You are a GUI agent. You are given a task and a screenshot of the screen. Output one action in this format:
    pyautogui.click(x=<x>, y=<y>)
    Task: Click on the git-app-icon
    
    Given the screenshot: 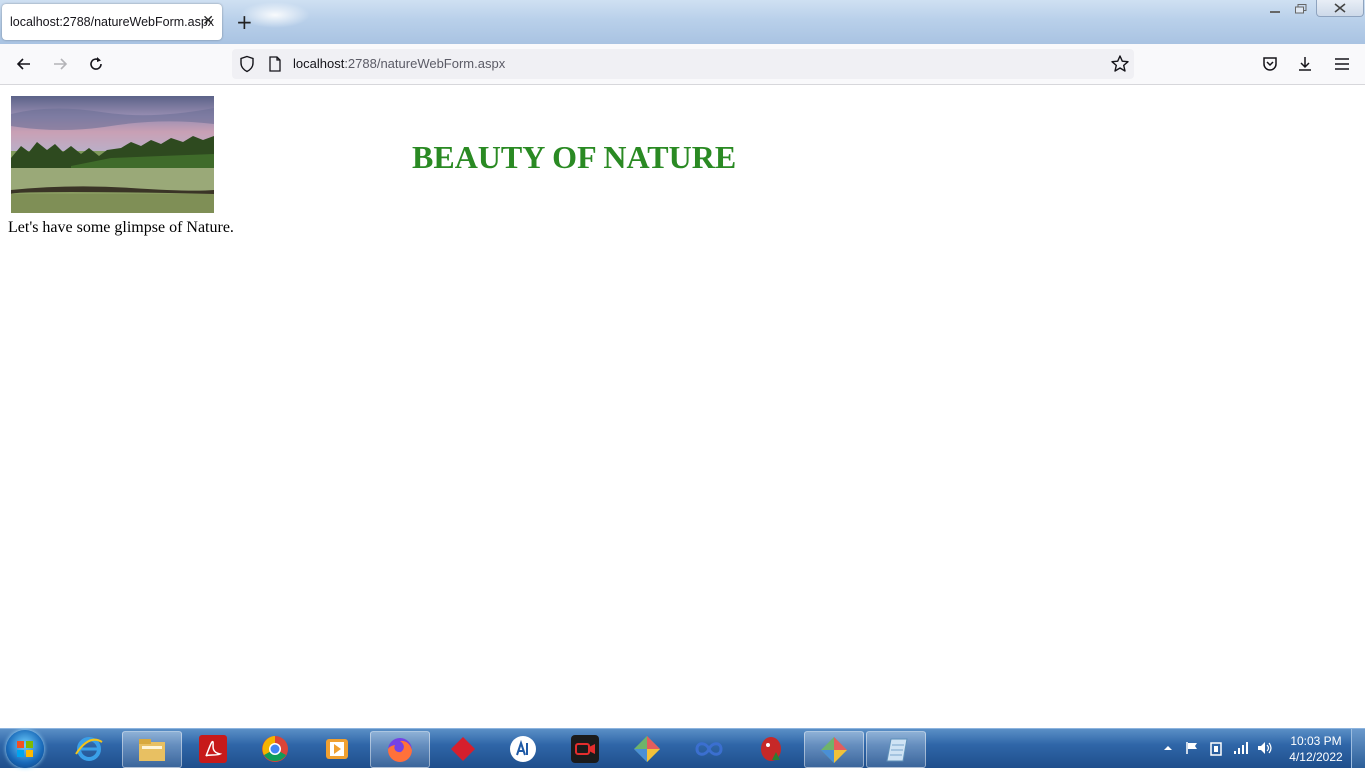 What is the action you would take?
    pyautogui.click(x=647, y=748)
    